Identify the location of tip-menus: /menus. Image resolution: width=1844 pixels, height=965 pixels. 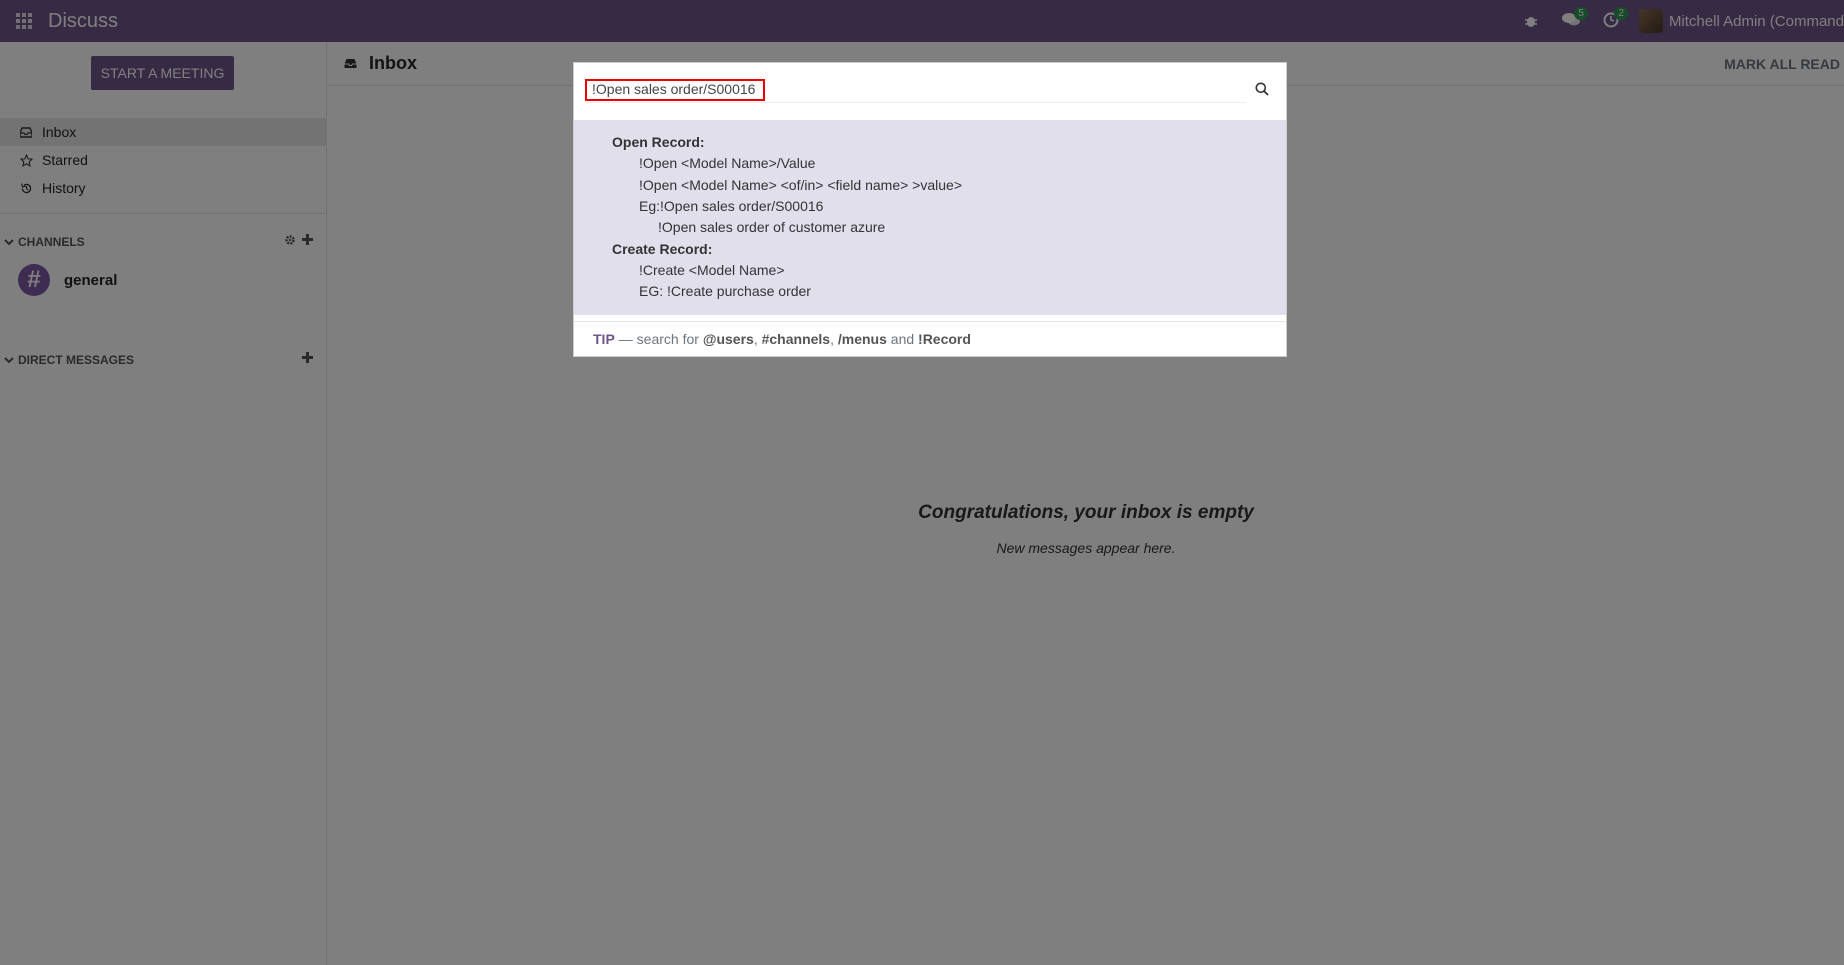
(862, 339).